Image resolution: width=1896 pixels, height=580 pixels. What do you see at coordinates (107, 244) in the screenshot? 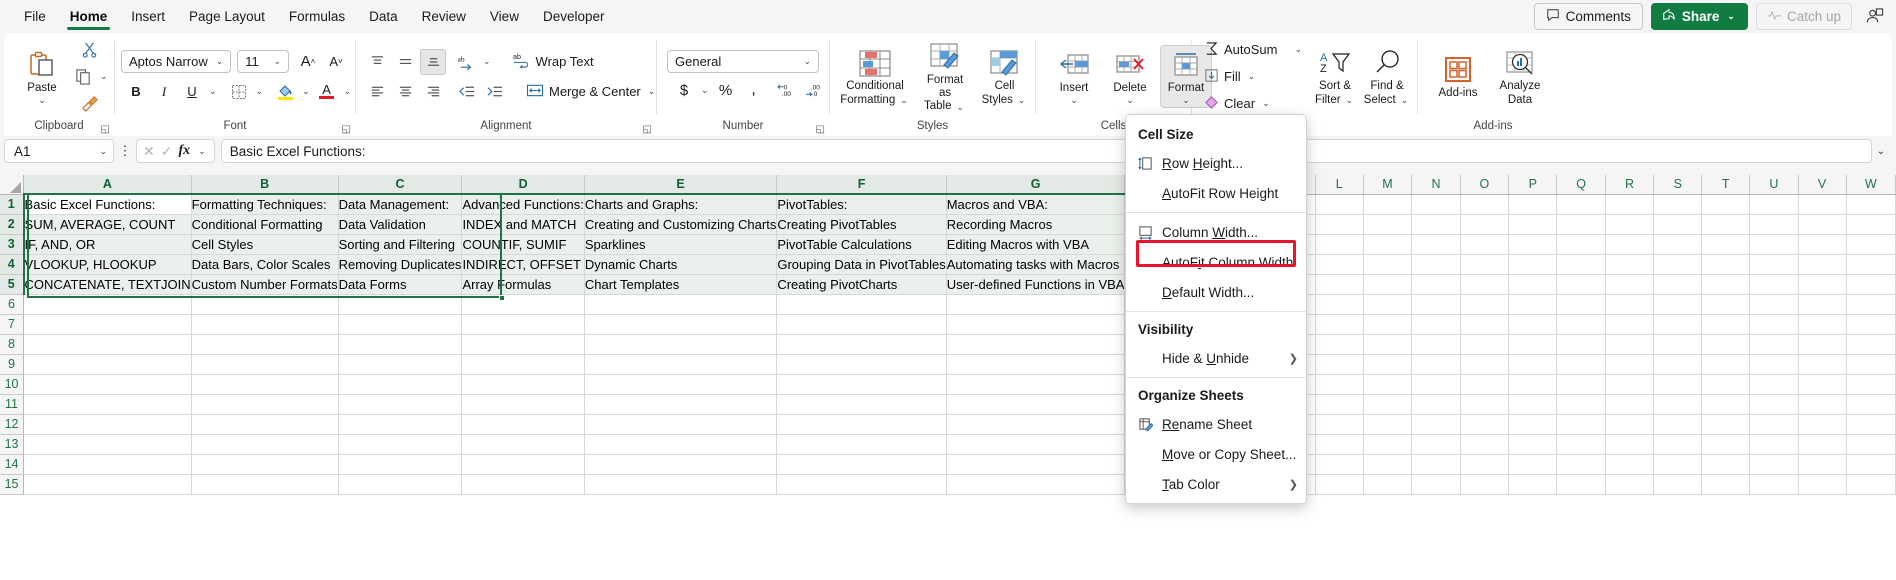
I see `cell-A3: IF, AND, OR` at bounding box center [107, 244].